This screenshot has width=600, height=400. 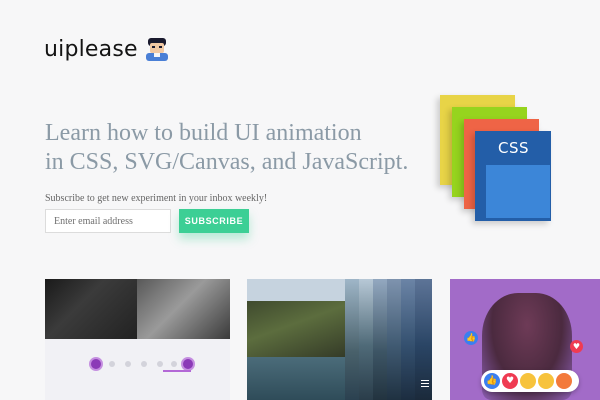 I want to click on headline-line-2: in CSS, SVG/Canvas, and JavaScript., so click(x=227, y=162).